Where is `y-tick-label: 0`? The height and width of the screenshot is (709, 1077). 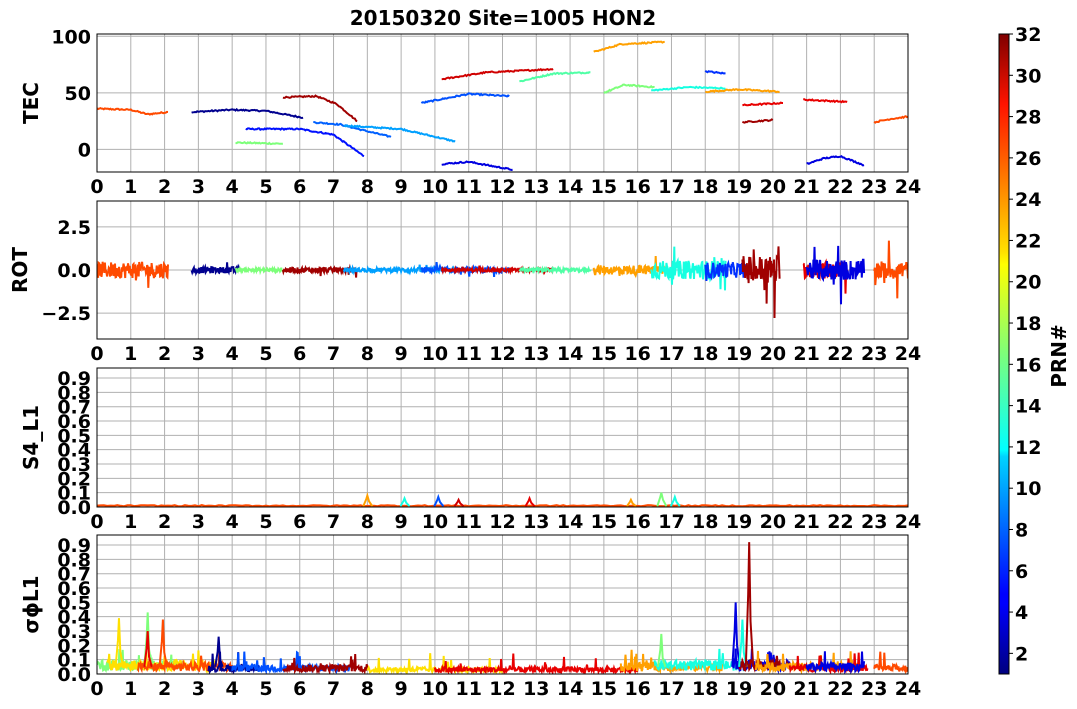
y-tick-label: 0 is located at coordinates (84, 150).